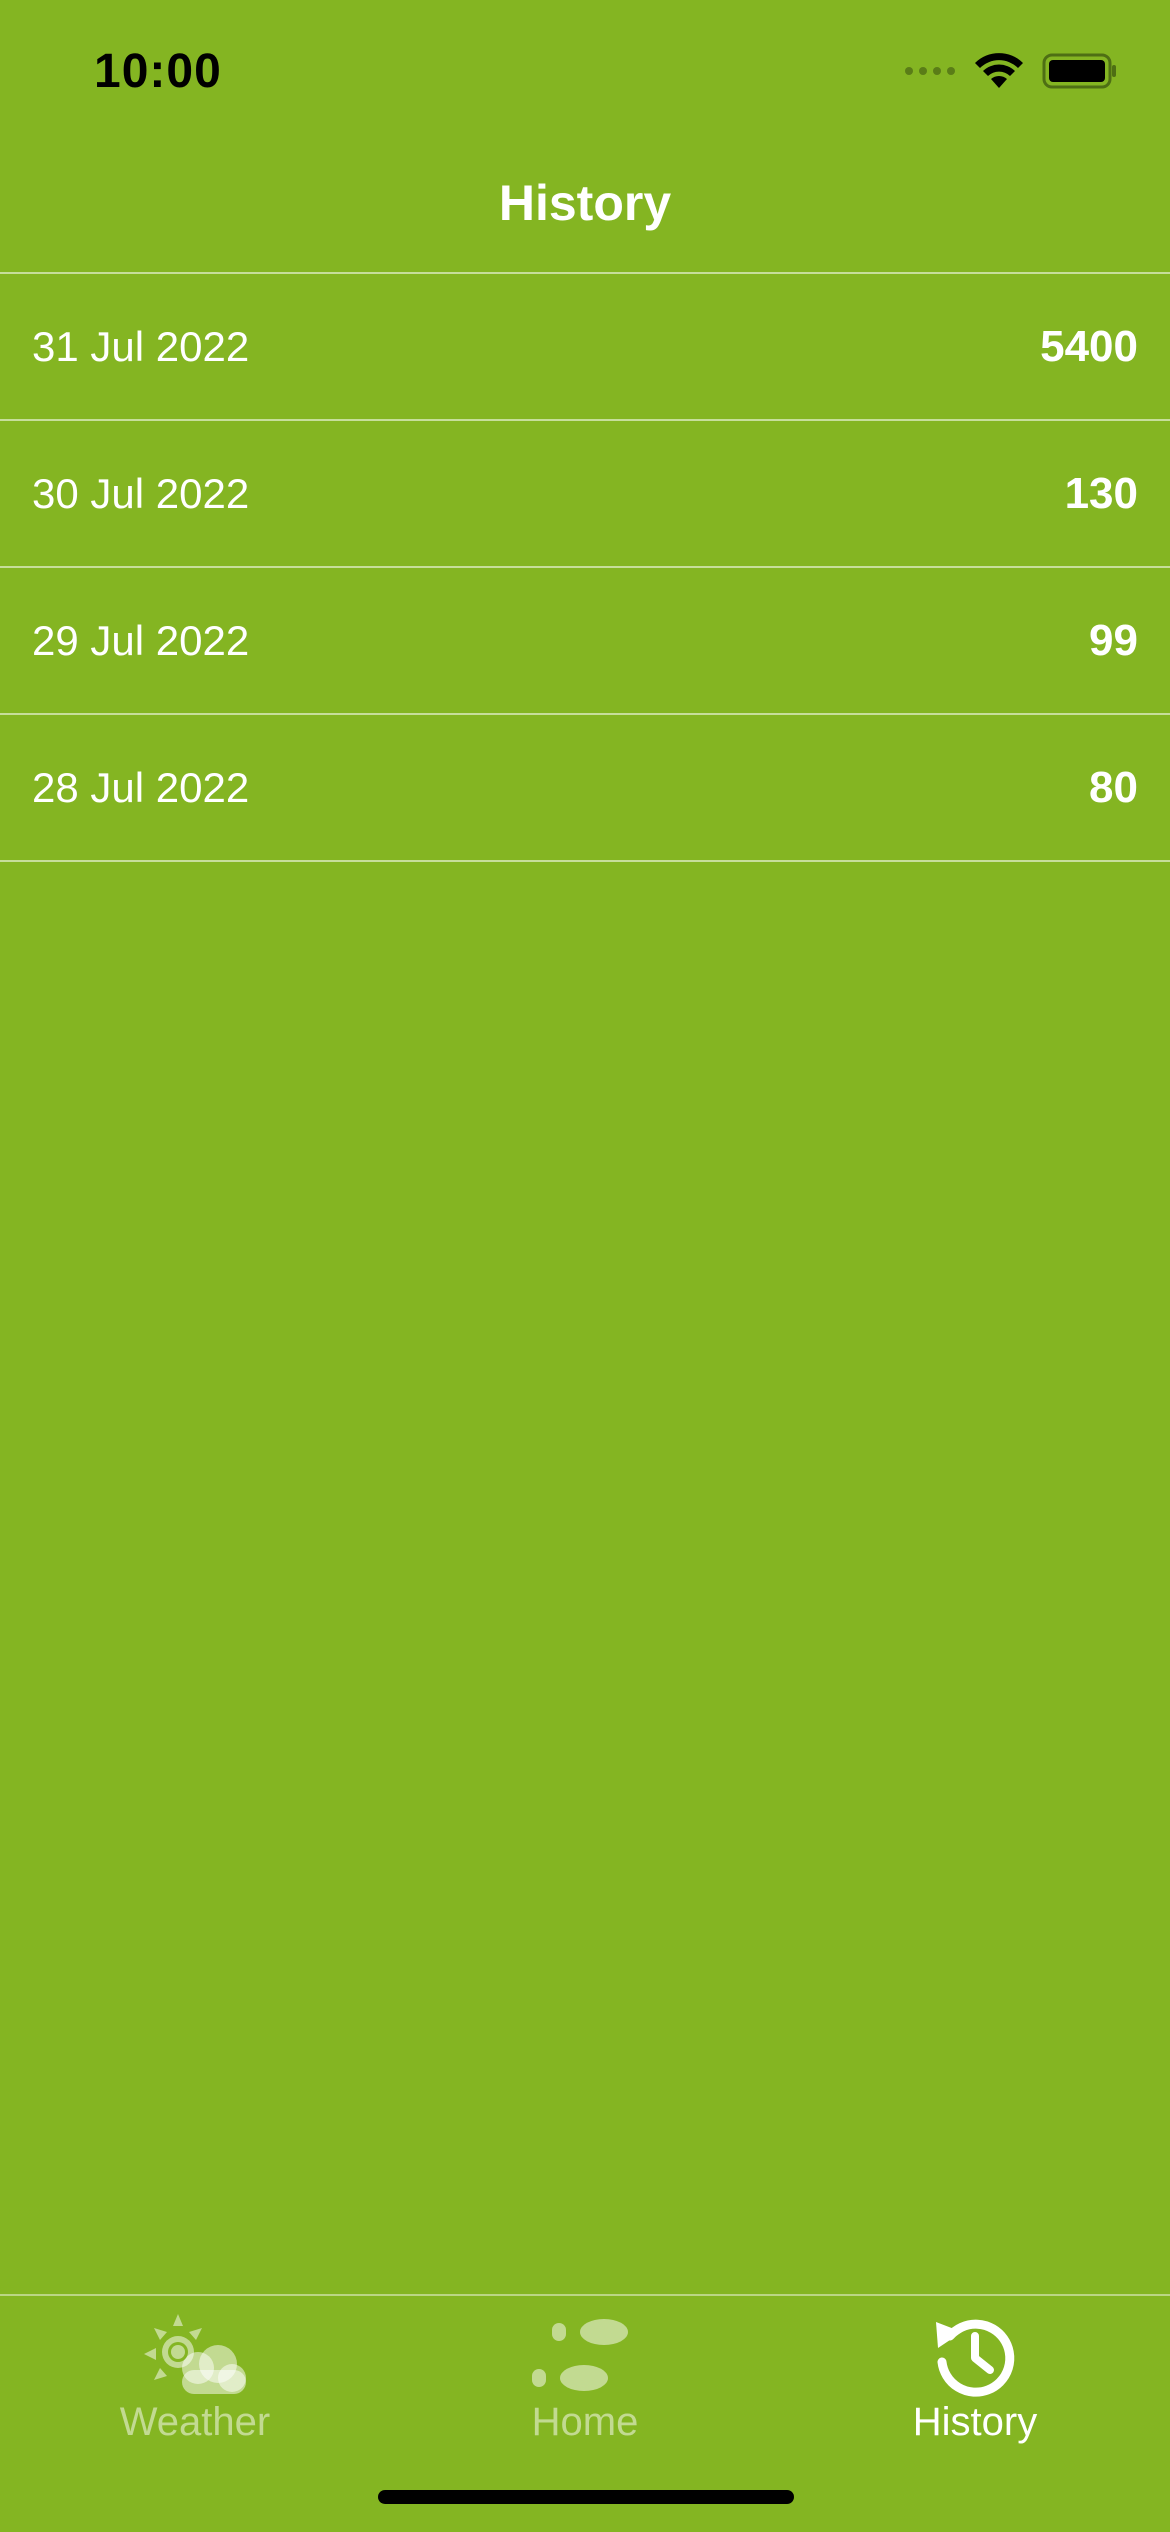 The width and height of the screenshot is (1170, 2532). What do you see at coordinates (195, 2422) in the screenshot?
I see `tab-label: Weather` at bounding box center [195, 2422].